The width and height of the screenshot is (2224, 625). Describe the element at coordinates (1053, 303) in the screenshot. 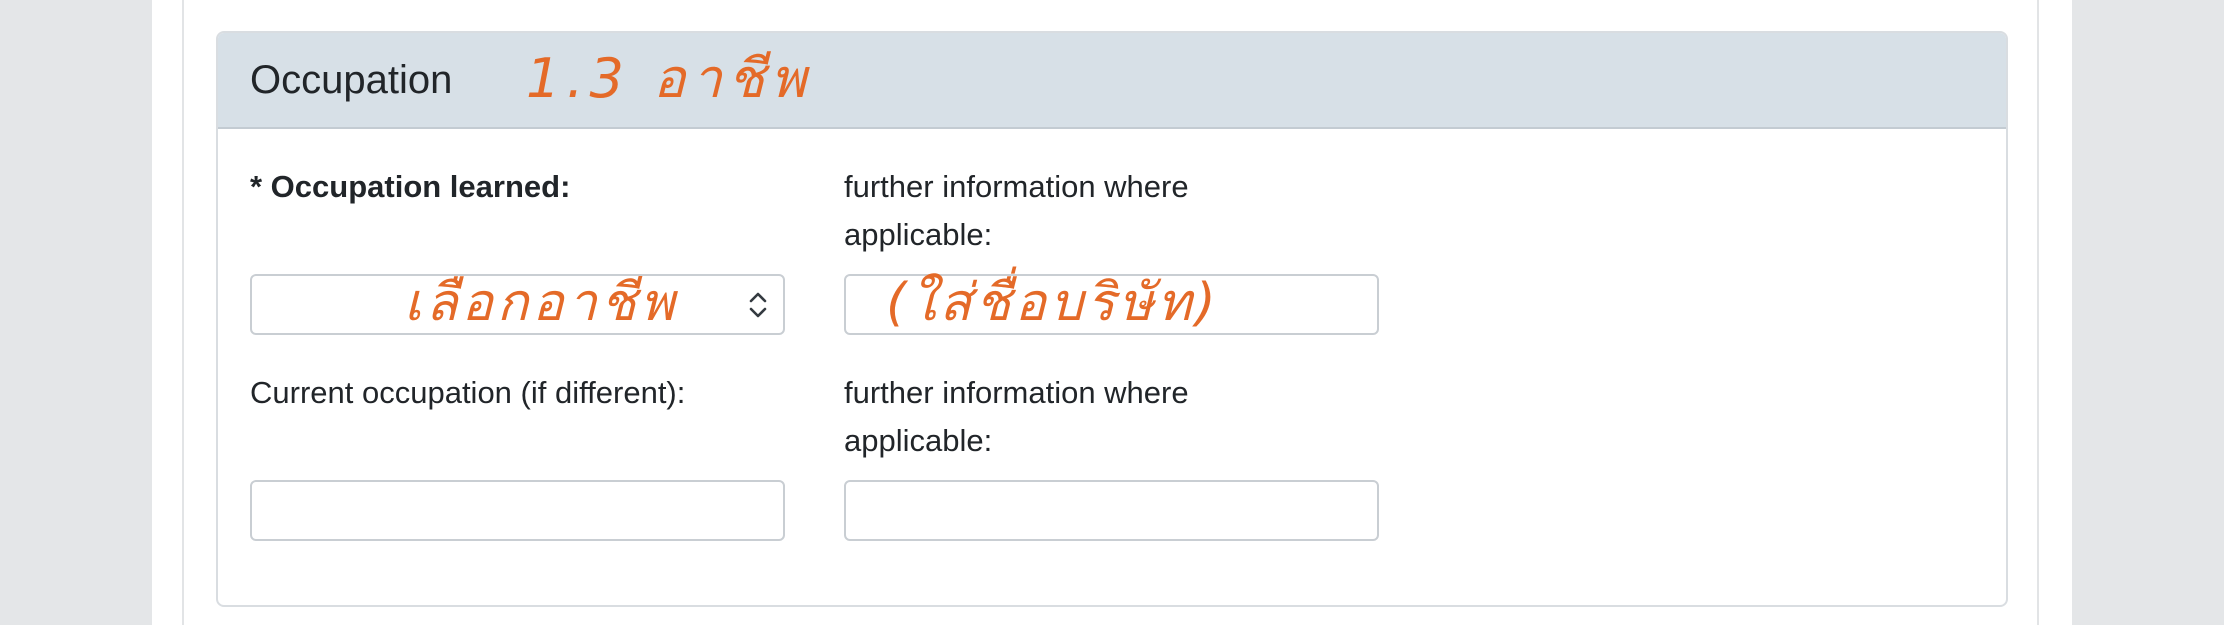

I see `handwritten-annotation-company-name: (ใส่ชื่อบริษัท)` at that location.